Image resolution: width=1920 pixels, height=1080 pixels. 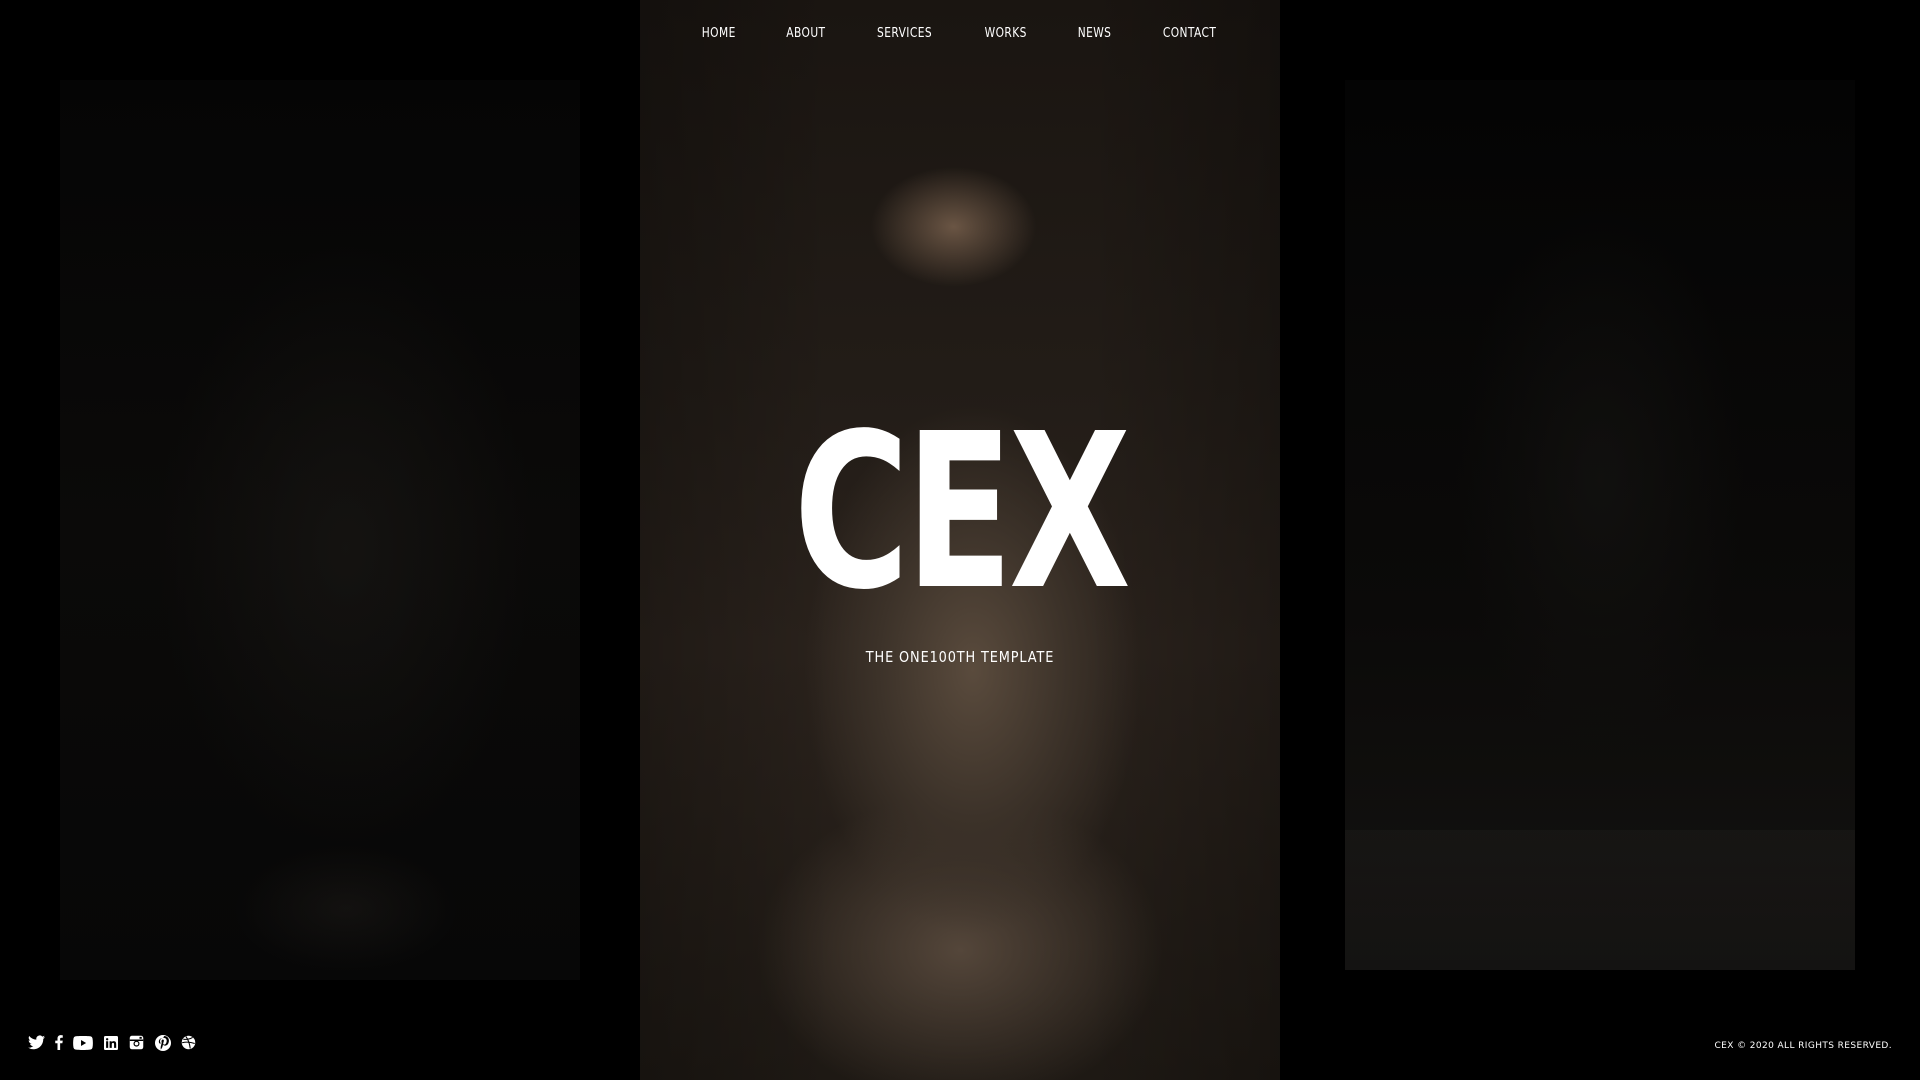 I want to click on linkedin-icon, so click(x=110, y=1042).